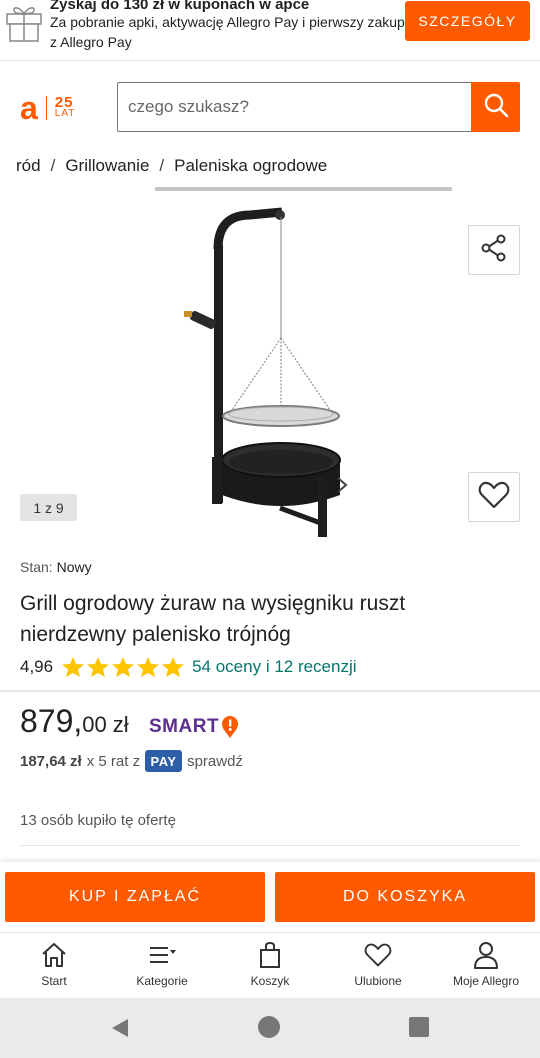 The height and width of the screenshot is (1058, 540). I want to click on share-icon, so click(494, 250).